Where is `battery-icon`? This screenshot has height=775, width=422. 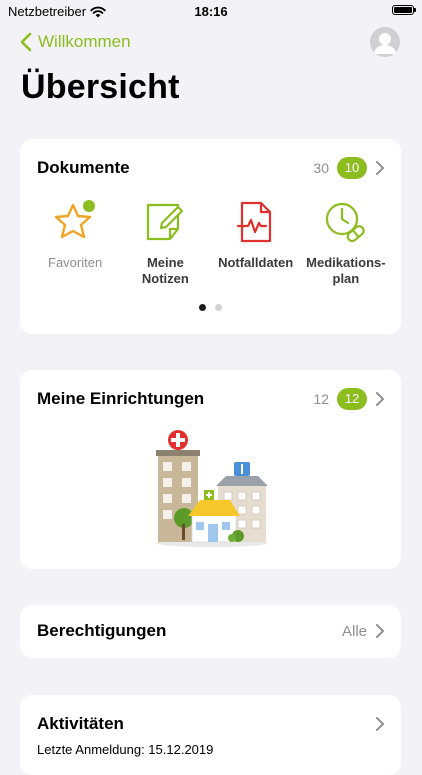
battery-icon is located at coordinates (404, 10).